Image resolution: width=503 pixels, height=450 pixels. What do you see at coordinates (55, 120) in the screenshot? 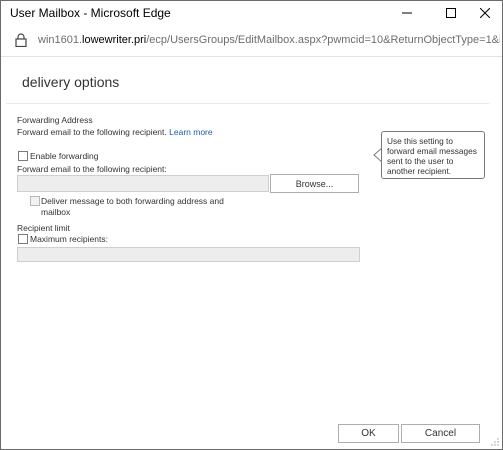
I see `forwarding-section-label: Forwarding Address` at bounding box center [55, 120].